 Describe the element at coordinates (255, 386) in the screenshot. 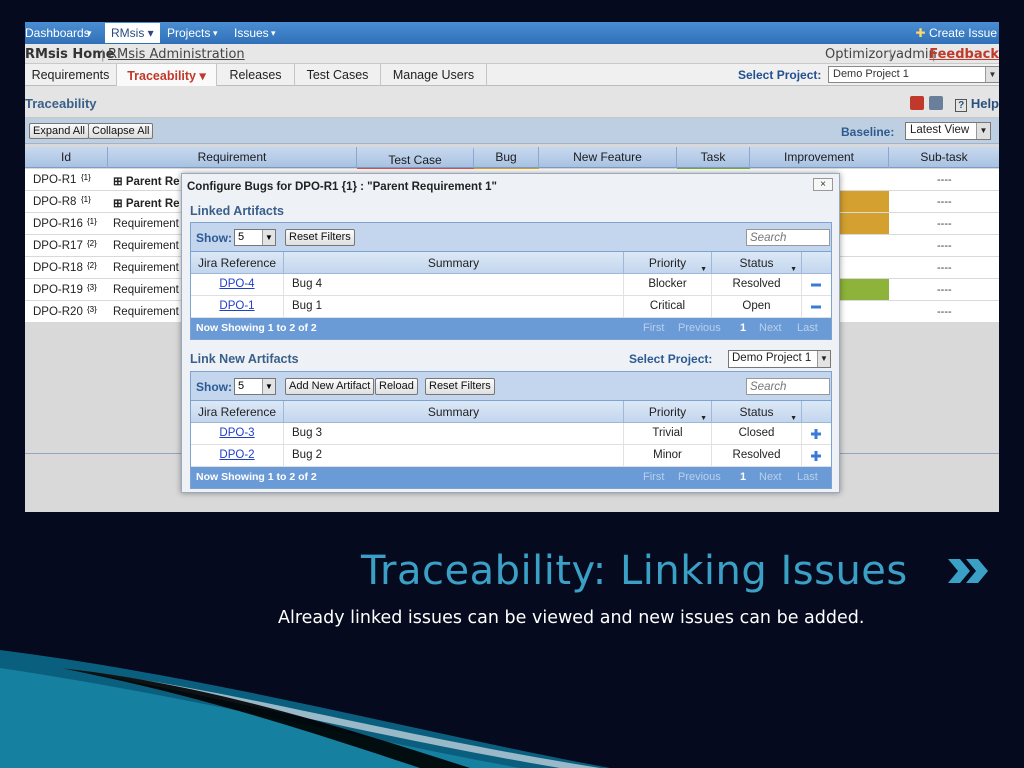

I see `link-new-page-size-select: 5 ▼` at that location.